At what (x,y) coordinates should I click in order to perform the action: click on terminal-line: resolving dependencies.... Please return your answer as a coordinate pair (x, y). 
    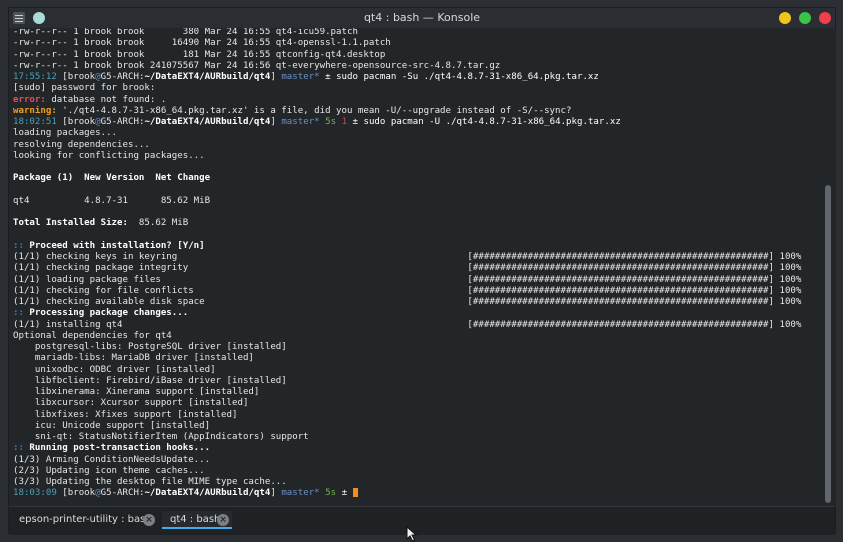
    Looking at the image, I should click on (416, 145).